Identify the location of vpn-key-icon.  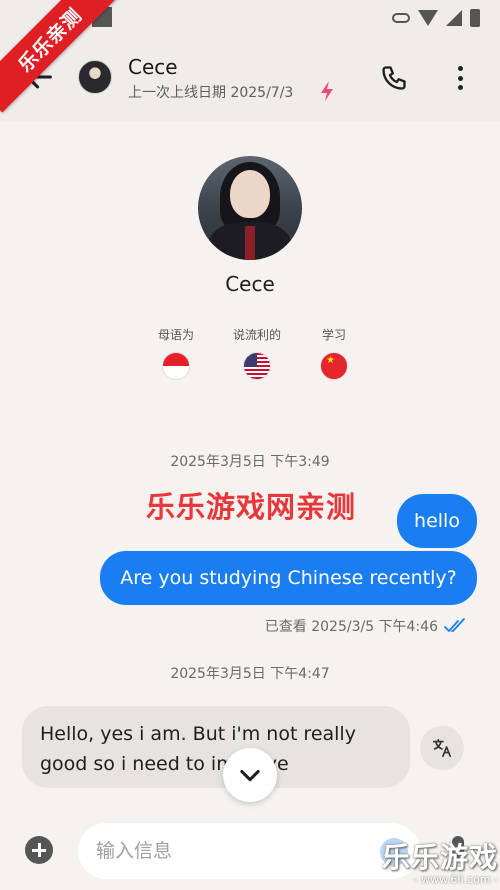
(401, 18).